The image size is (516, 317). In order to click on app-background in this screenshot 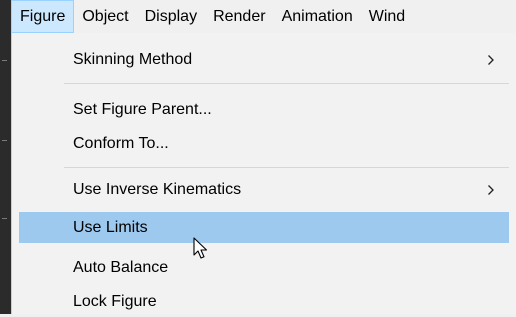, I will do `click(5, 157)`.